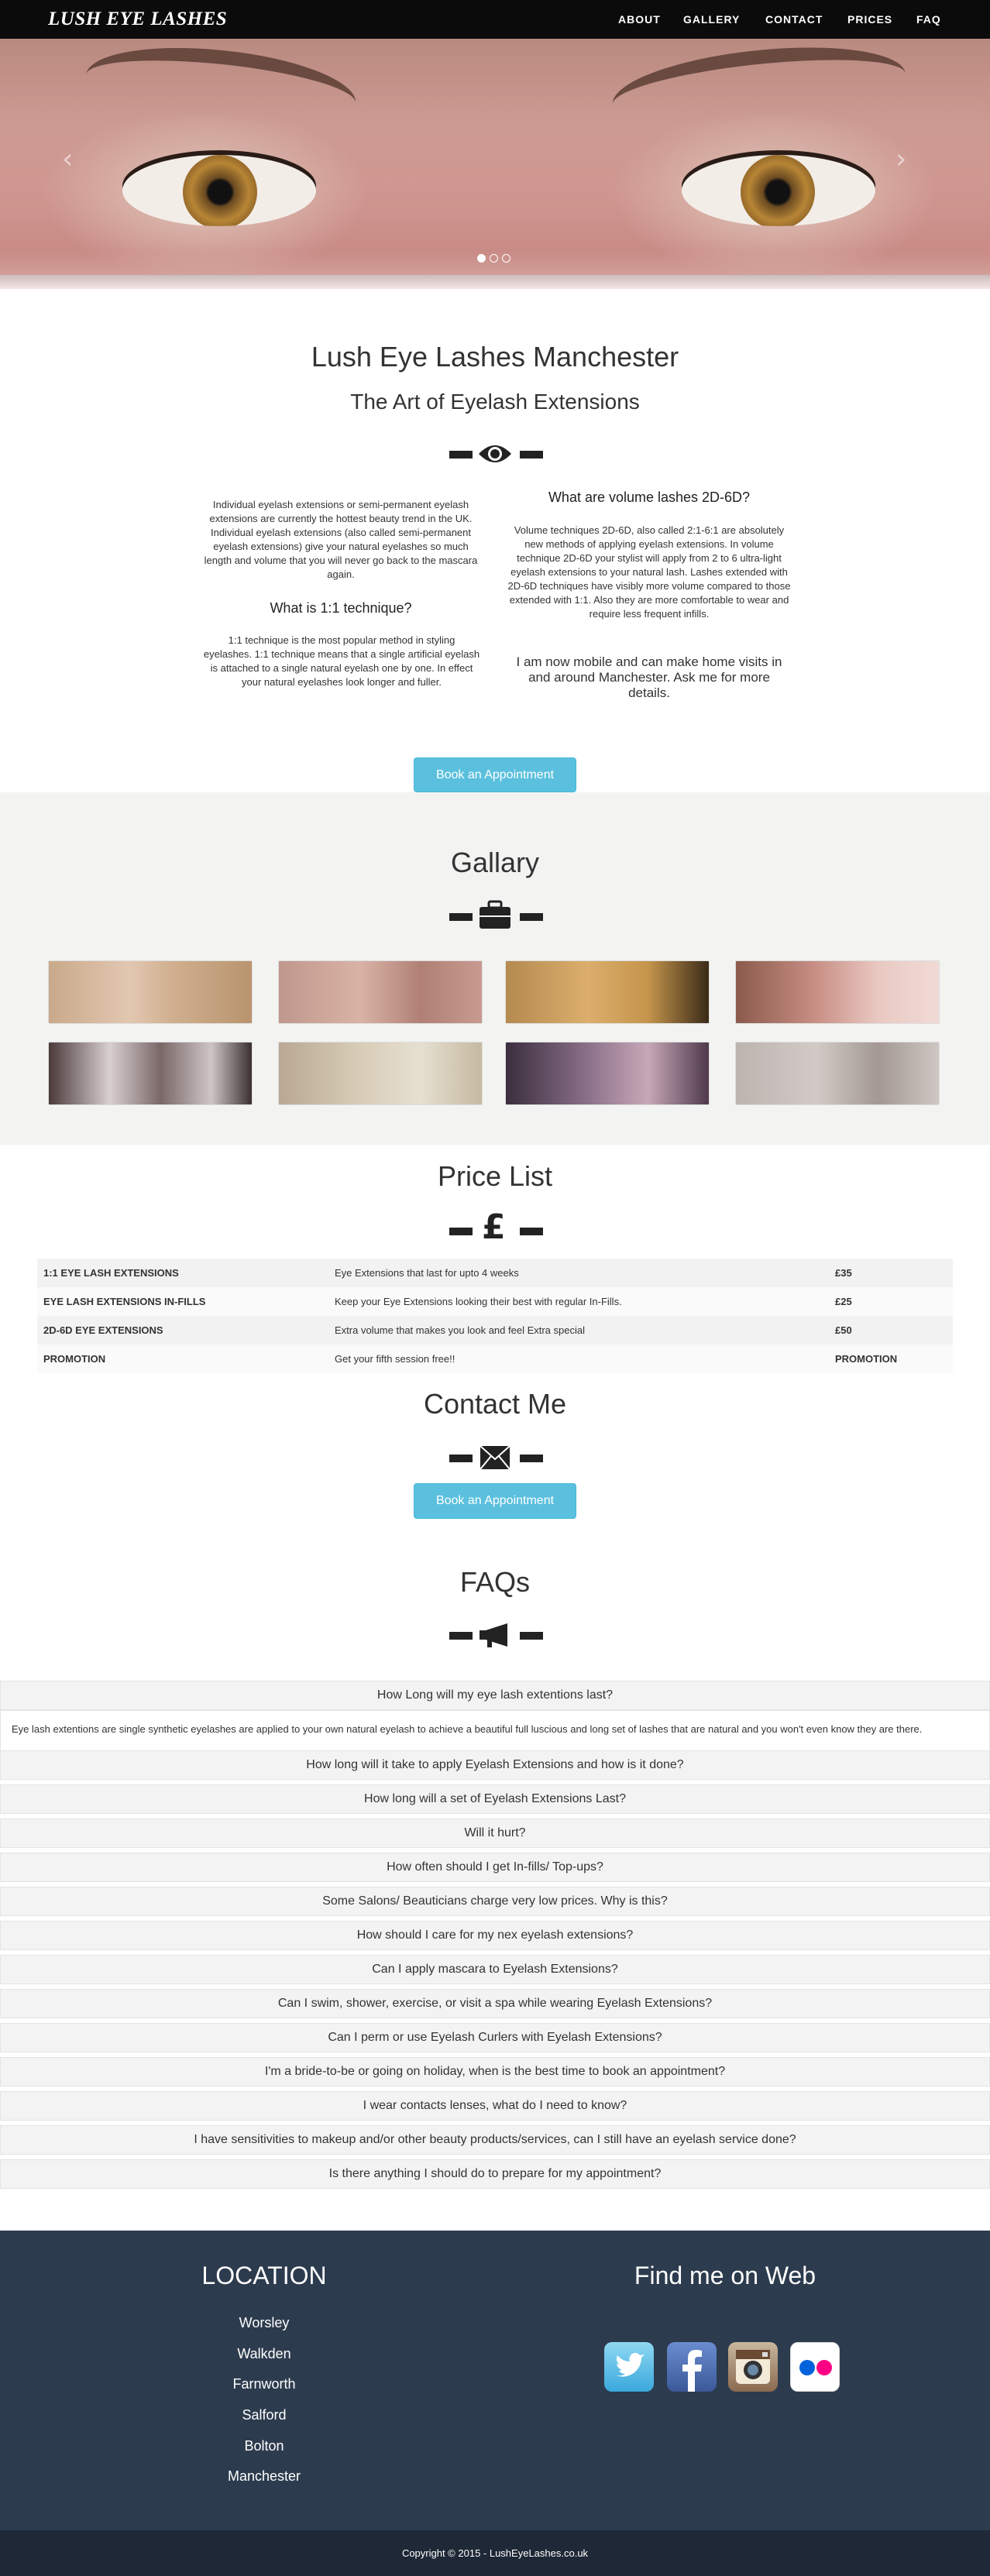 This screenshot has width=990, height=2576. What do you see at coordinates (867, 1359) in the screenshot?
I see `price-amount: PROMOTION` at bounding box center [867, 1359].